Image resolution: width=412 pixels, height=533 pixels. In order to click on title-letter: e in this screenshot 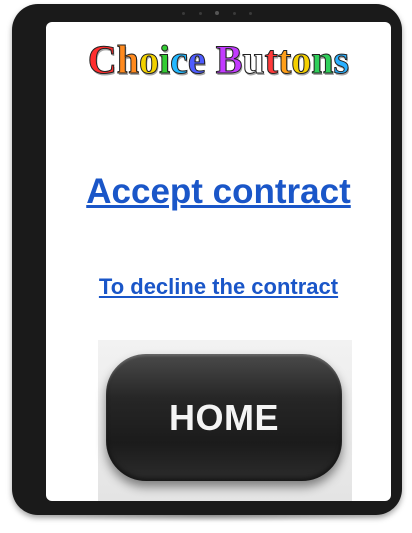, I will do `click(196, 60)`.